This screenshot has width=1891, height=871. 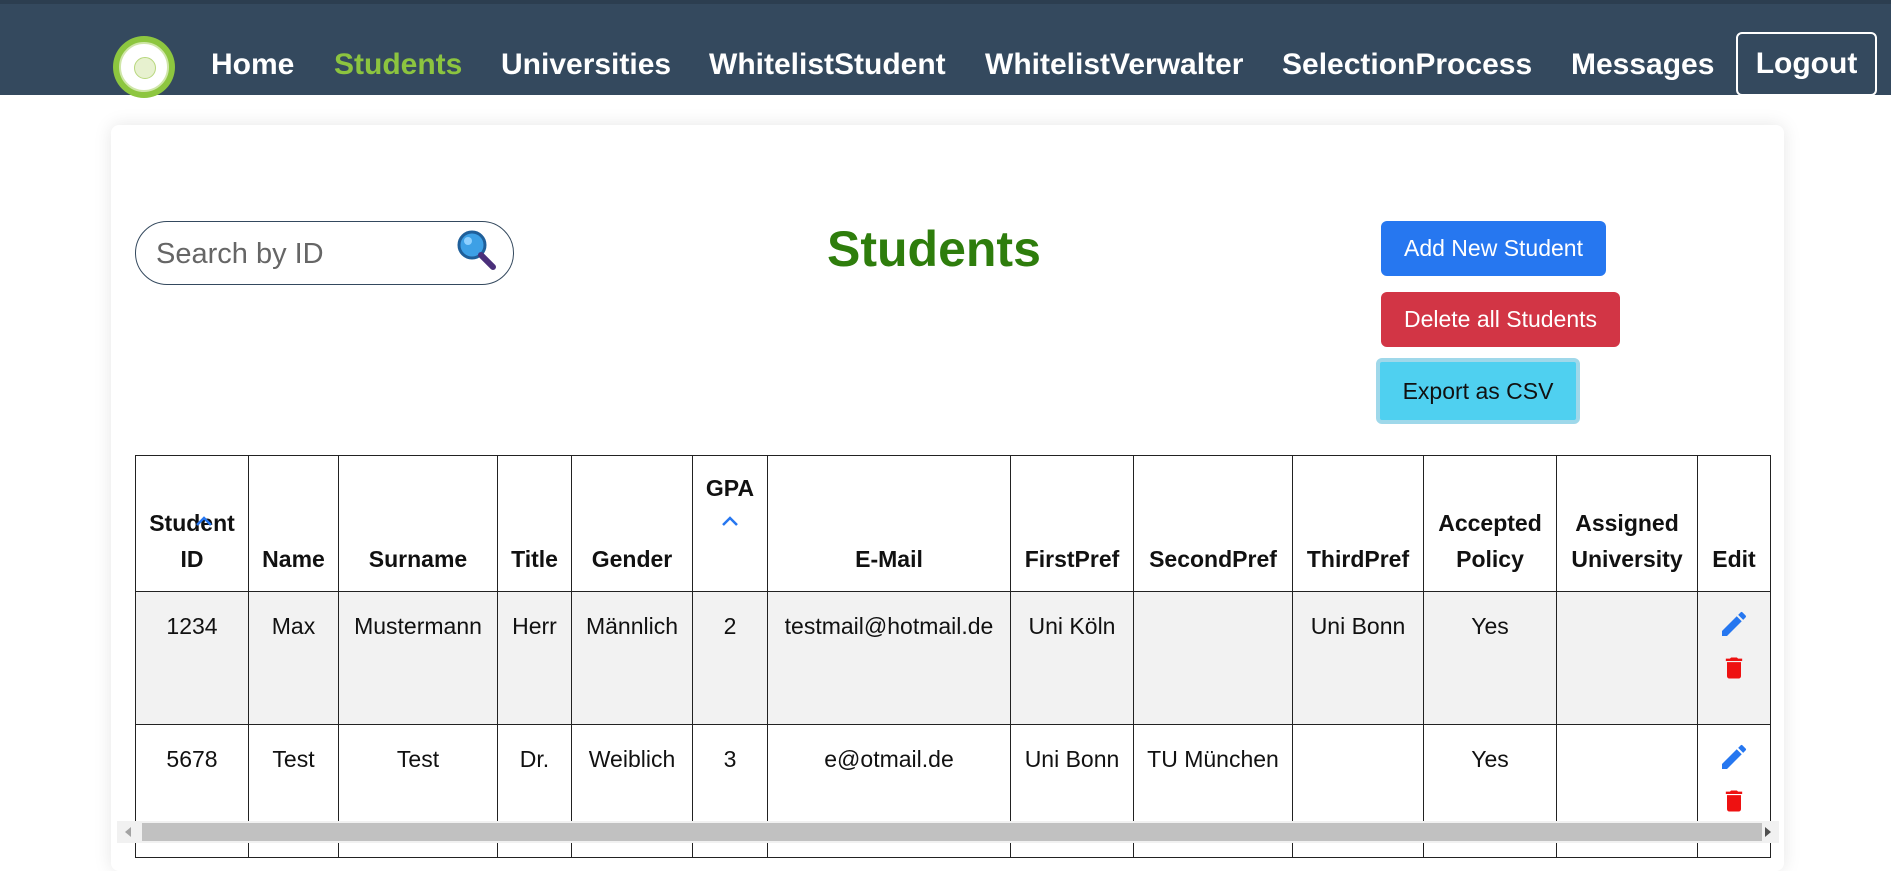 I want to click on column-header-student-id: Student ID, so click(x=192, y=523).